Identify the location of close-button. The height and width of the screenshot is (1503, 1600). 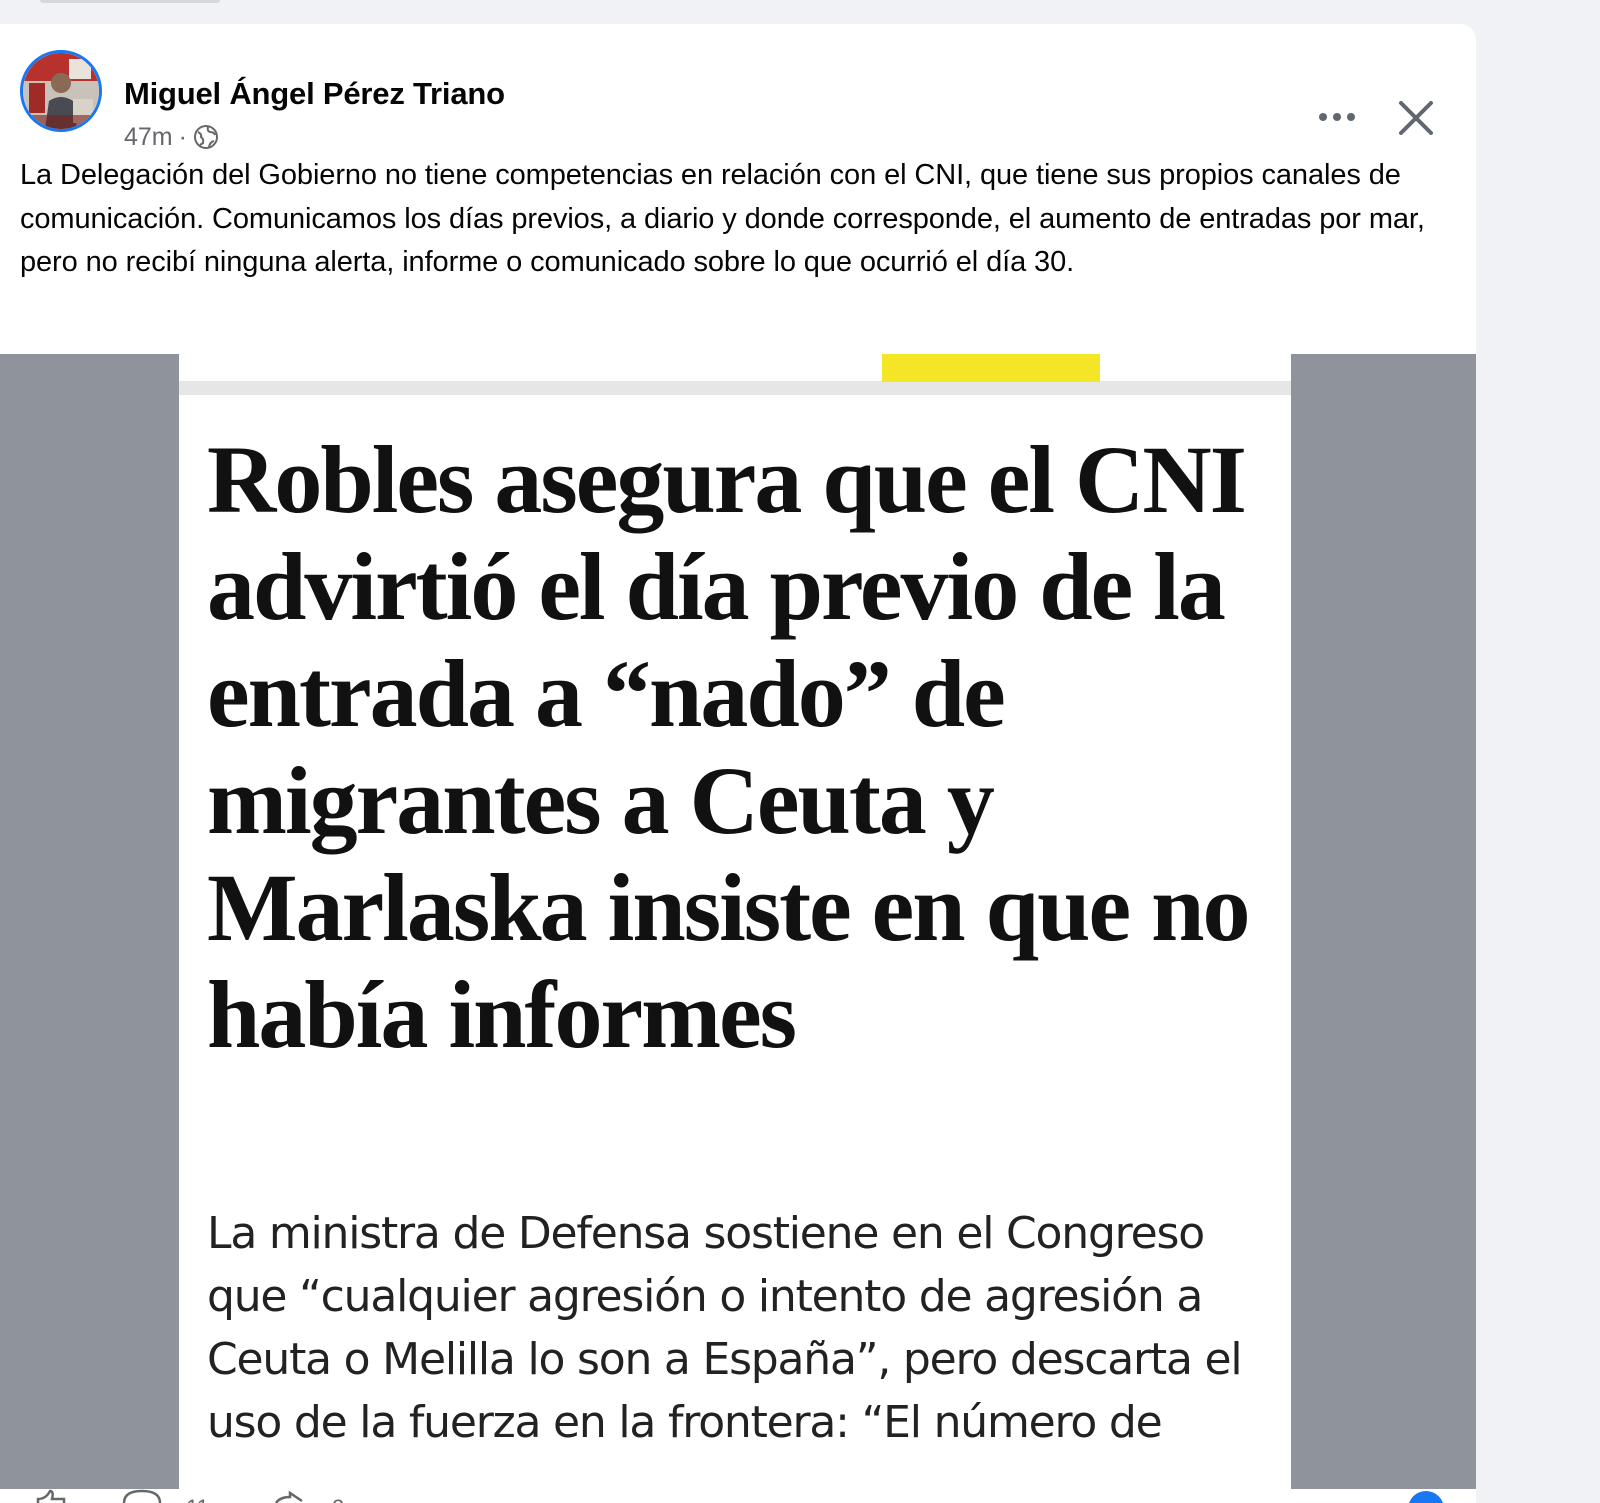
(1416, 118).